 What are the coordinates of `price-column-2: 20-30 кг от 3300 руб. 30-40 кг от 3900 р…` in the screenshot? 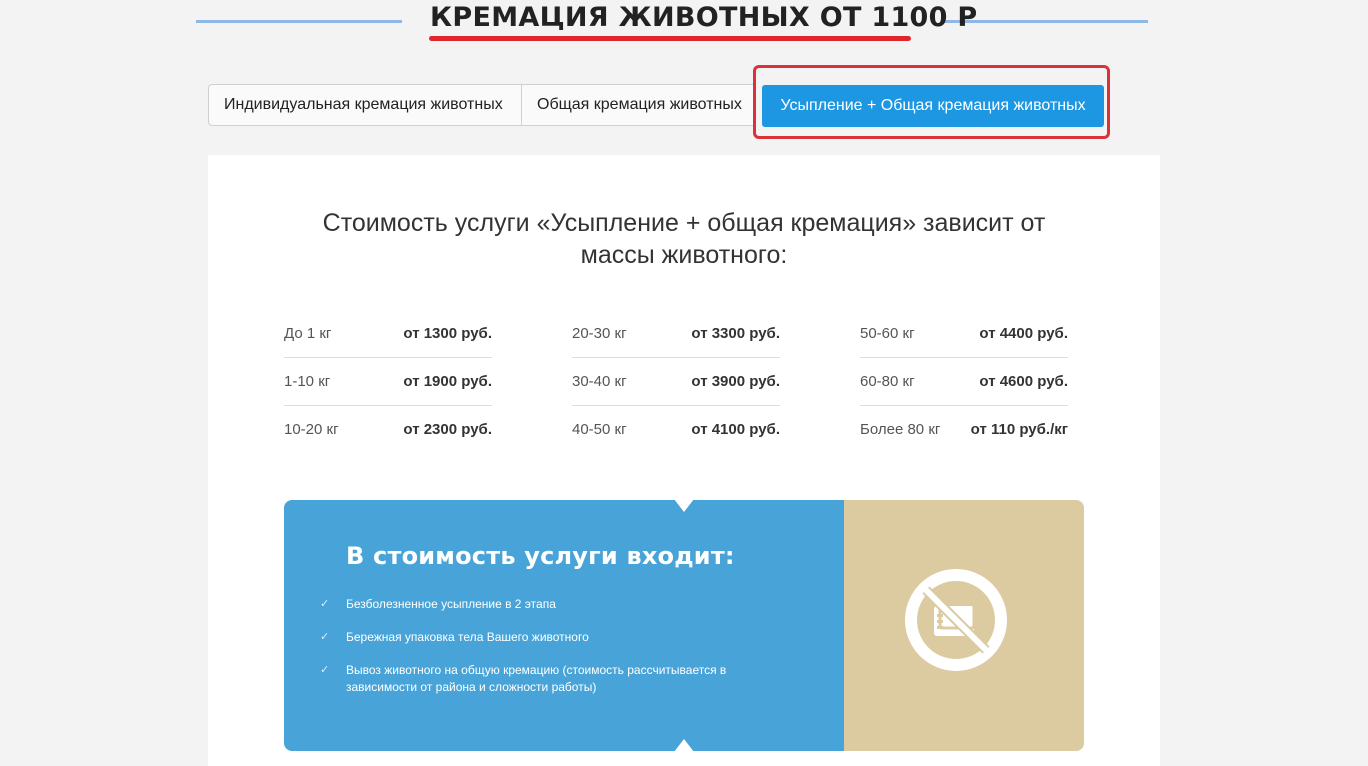 It's located at (676, 381).